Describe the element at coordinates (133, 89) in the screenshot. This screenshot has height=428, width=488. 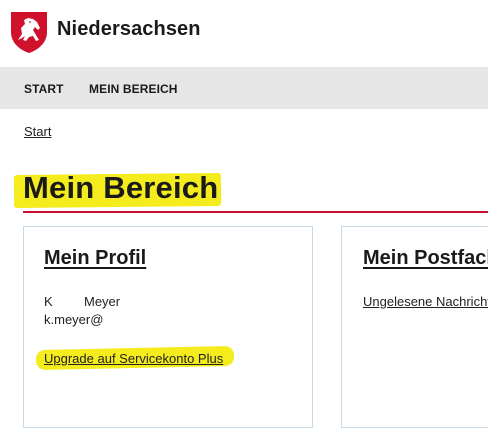
I see `nav-mein-bereich: MEIN BEREICH` at that location.